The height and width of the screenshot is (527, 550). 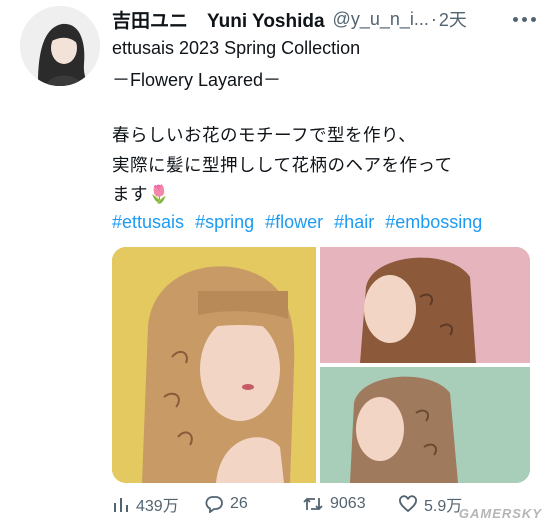 I want to click on bar-chart-icon, so click(x=121, y=505).